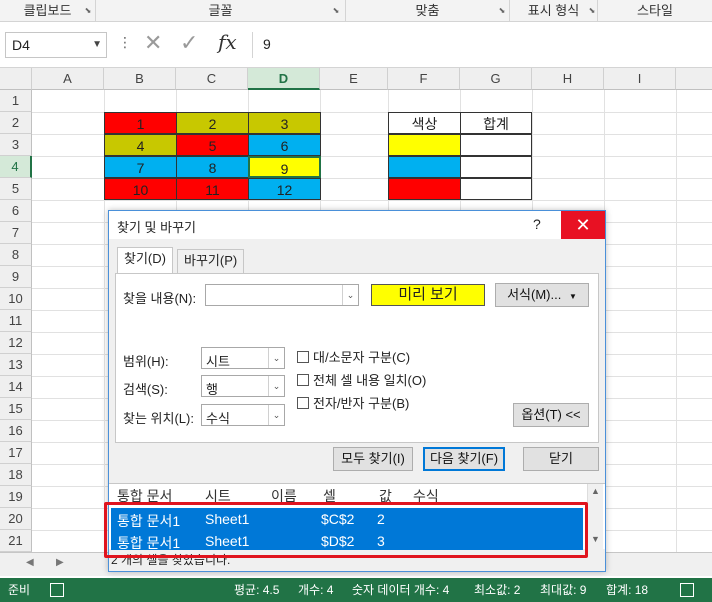 This screenshot has width=712, height=602. I want to click on scroll-left-icon: ◀, so click(30, 562).